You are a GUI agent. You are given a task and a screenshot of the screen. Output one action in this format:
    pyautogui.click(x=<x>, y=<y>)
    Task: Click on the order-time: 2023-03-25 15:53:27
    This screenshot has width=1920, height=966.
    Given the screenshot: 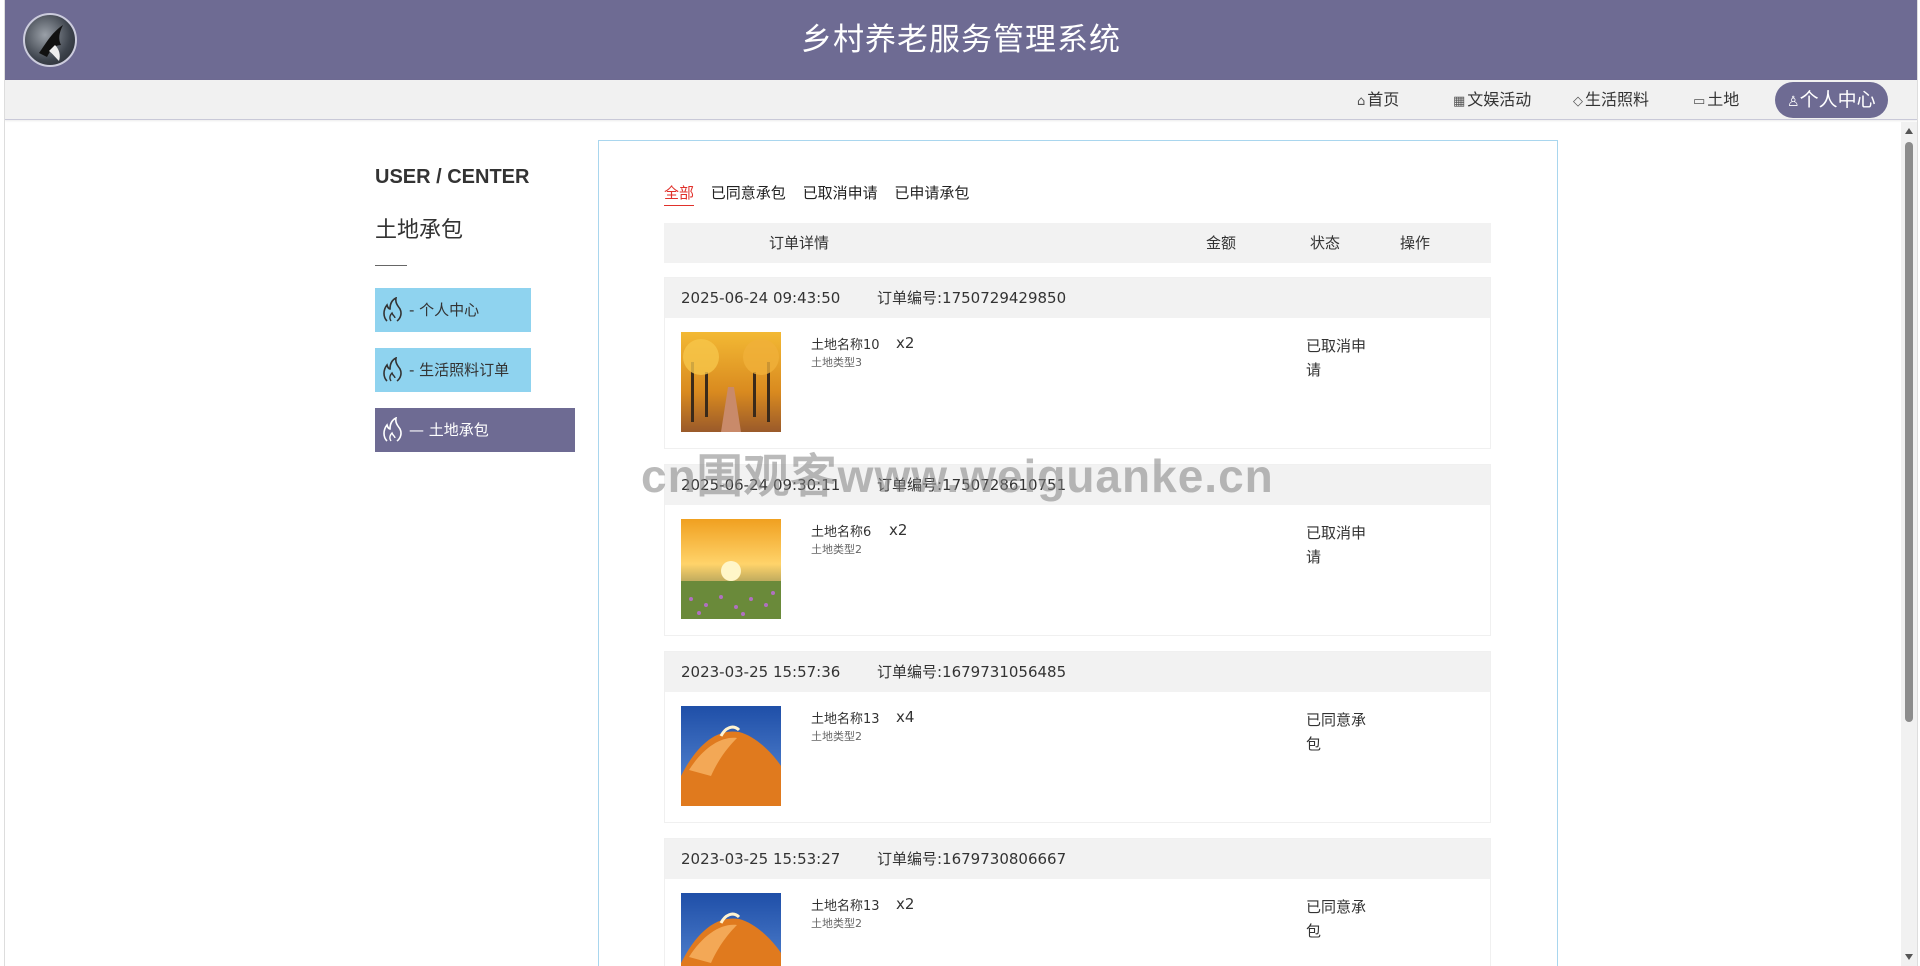 What is the action you would take?
    pyautogui.click(x=761, y=859)
    